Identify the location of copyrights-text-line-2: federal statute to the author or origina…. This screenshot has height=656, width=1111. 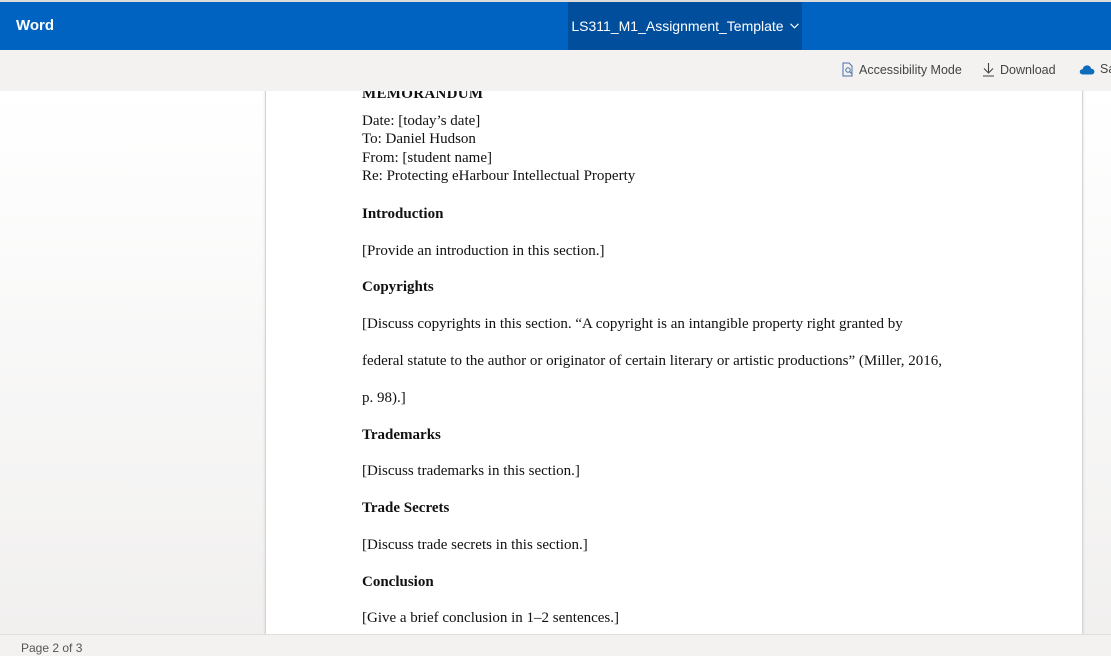
(652, 361).